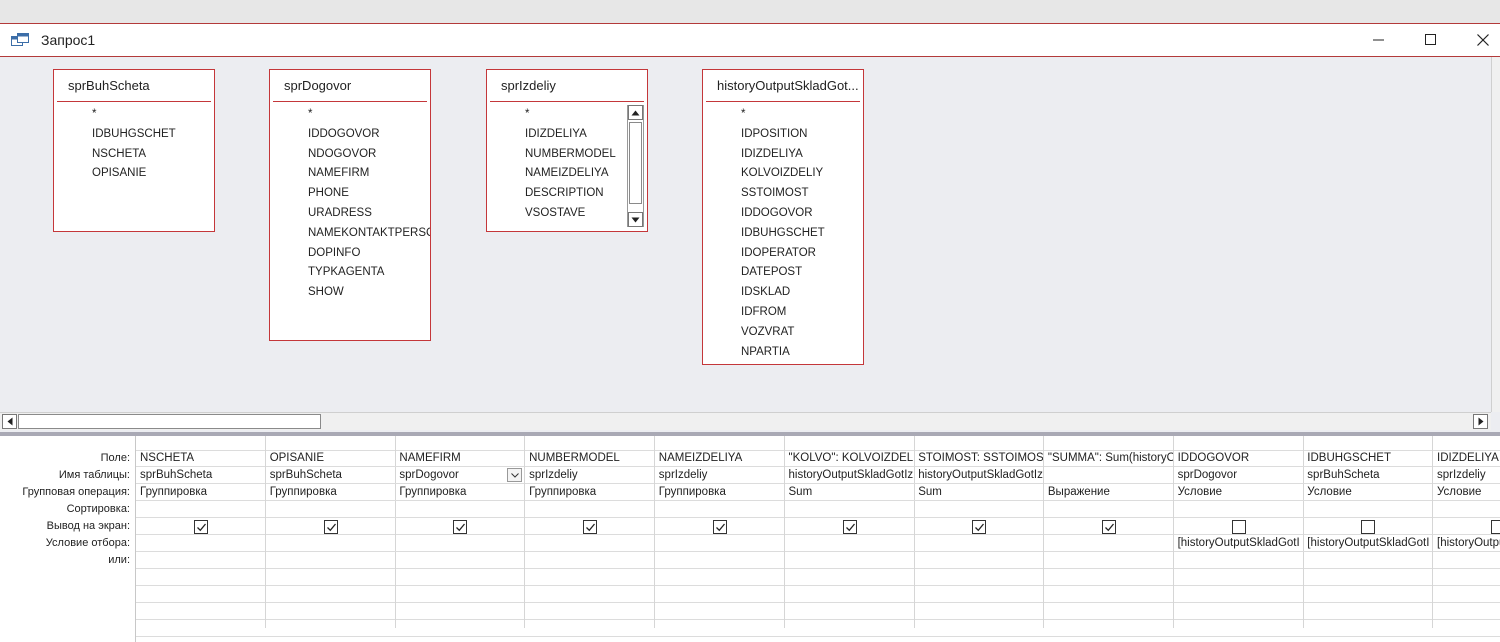 Image resolution: width=1500 pixels, height=642 pixels. What do you see at coordinates (557, 214) in the screenshot?
I see `field-item: VSOSTAVE` at bounding box center [557, 214].